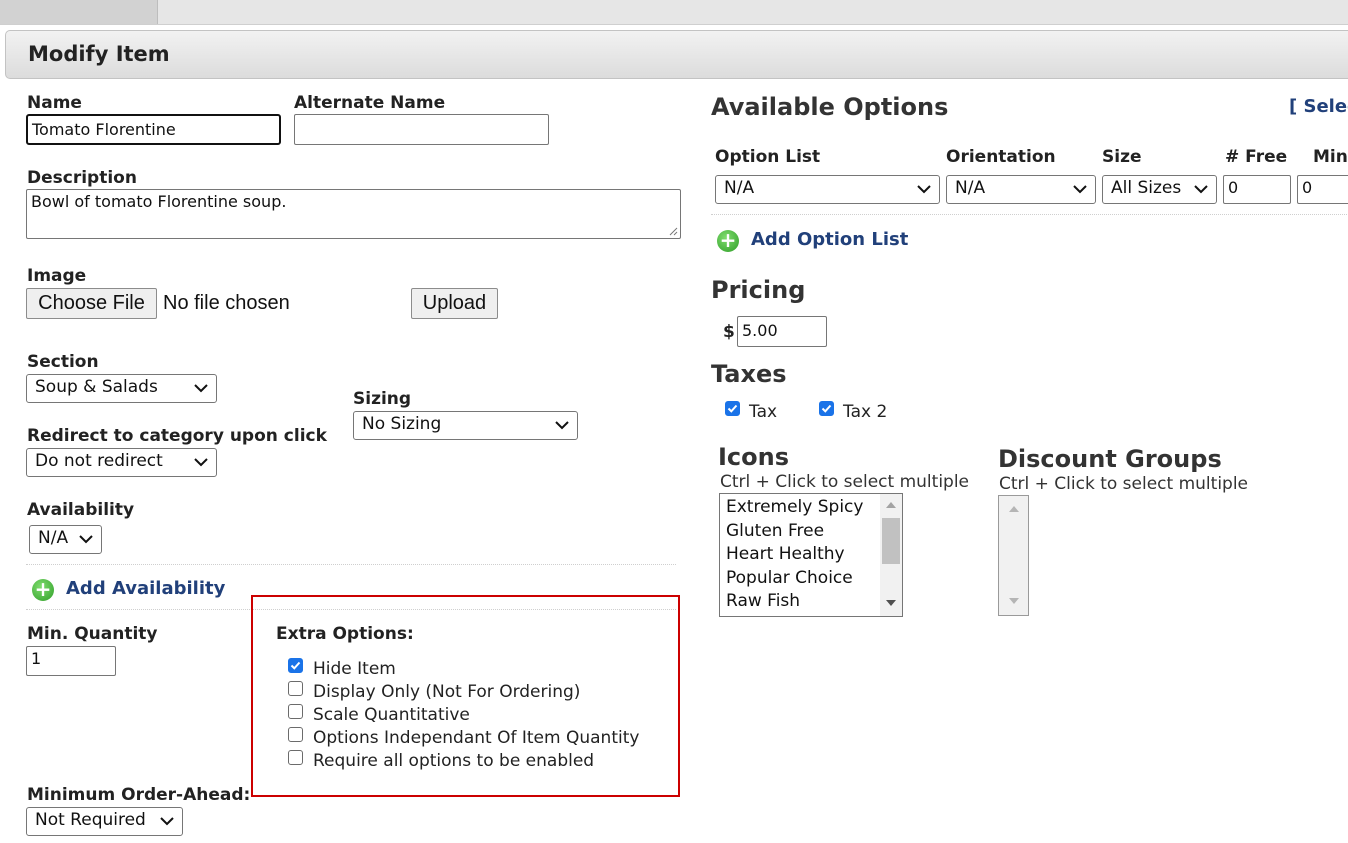  What do you see at coordinates (96, 387) in the screenshot?
I see `section-select-value: Soup & Salads` at bounding box center [96, 387].